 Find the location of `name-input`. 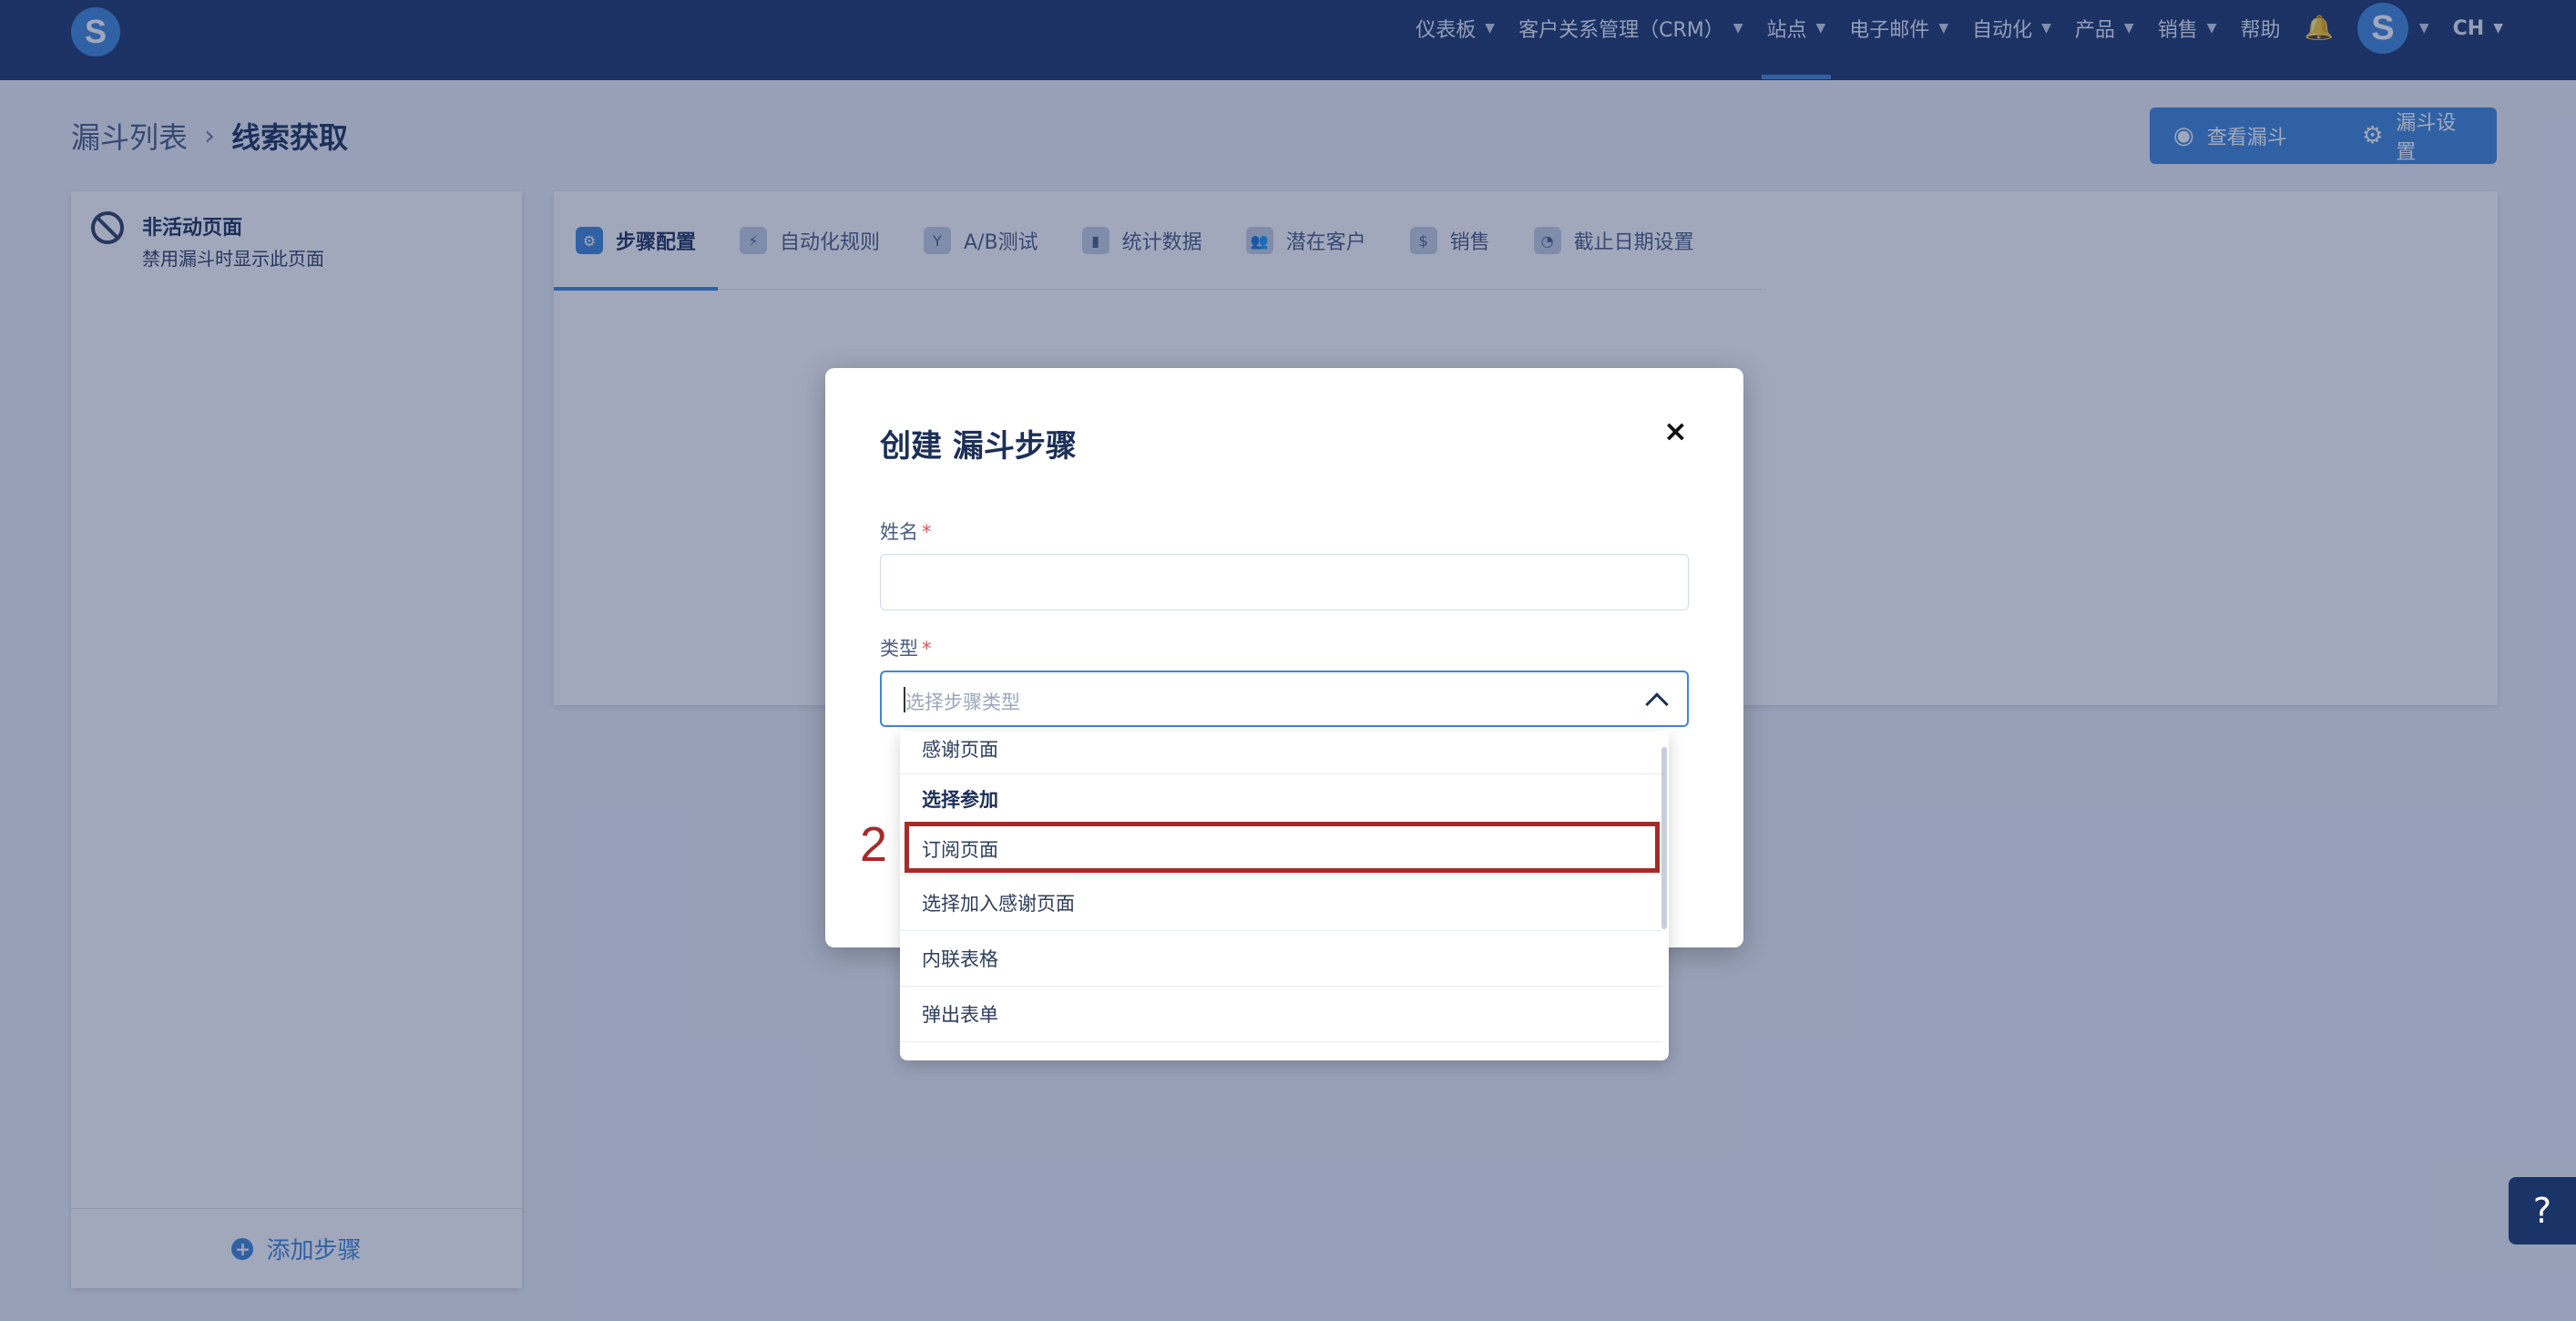

name-input is located at coordinates (1284, 582).